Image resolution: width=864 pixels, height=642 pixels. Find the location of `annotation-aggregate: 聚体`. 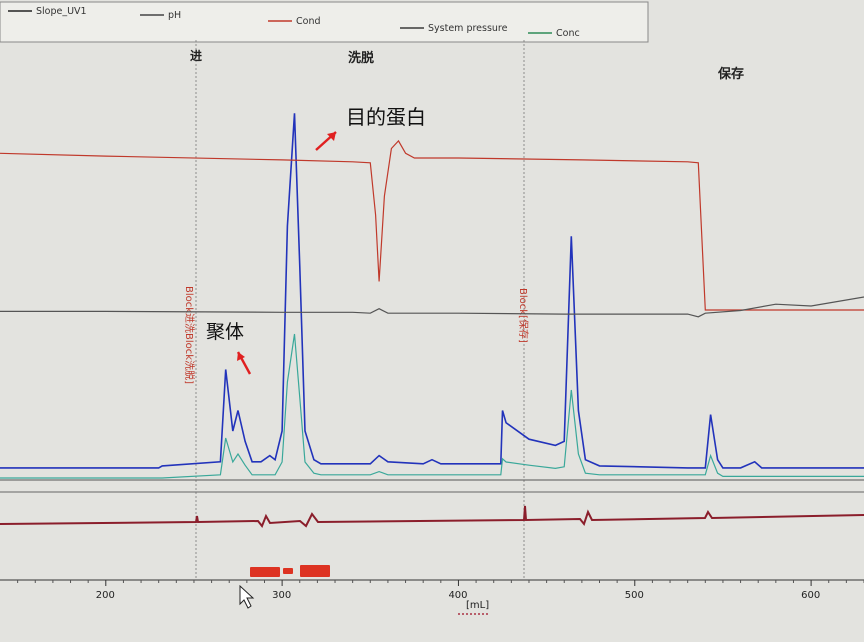

annotation-aggregate: 聚体 is located at coordinates (225, 332).